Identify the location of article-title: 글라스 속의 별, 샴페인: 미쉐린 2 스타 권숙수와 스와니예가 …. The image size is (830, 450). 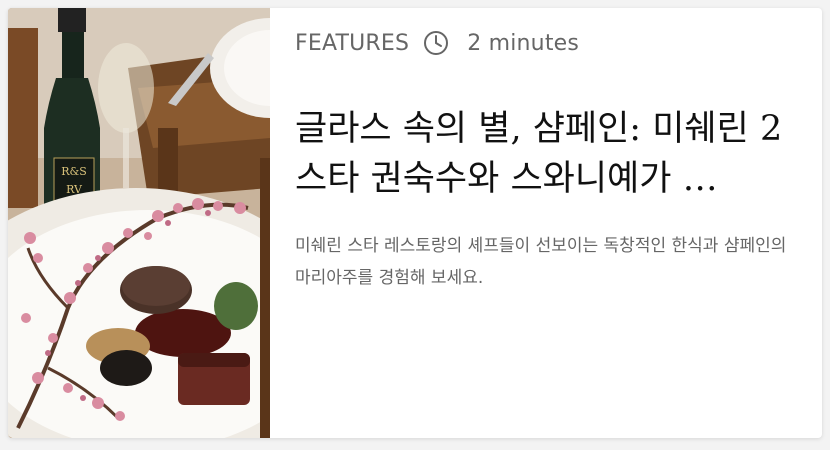
(545, 154).